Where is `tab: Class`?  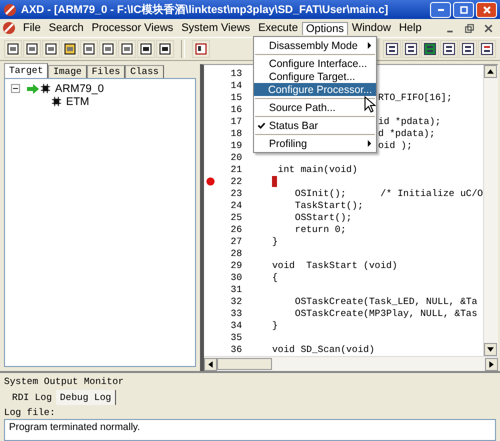
tab: Class is located at coordinates (144, 71).